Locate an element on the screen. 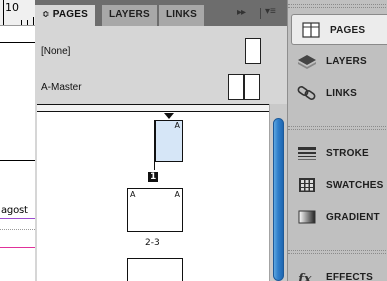  links-icon is located at coordinates (306, 93).